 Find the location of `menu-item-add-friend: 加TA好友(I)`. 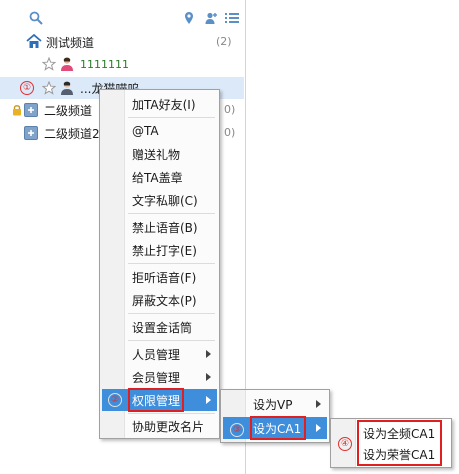

menu-item-add-friend: 加TA好友(I) is located at coordinates (159, 104).